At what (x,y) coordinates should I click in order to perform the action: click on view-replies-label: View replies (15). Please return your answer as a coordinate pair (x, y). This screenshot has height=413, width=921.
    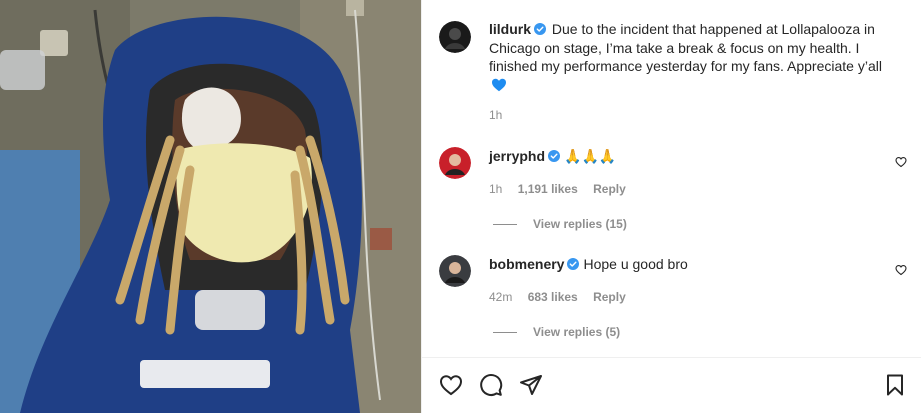
    Looking at the image, I should click on (580, 224).